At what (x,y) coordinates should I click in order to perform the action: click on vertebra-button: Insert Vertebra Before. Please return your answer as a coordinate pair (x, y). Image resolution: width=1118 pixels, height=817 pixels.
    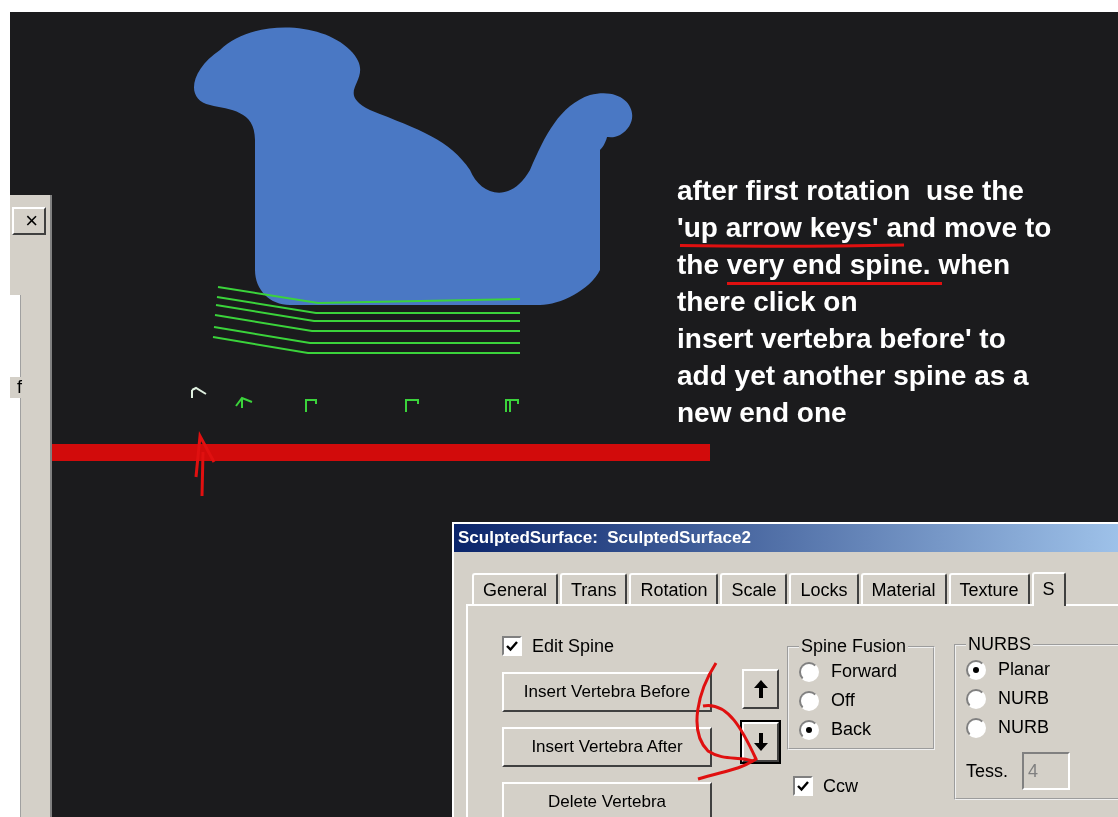
    Looking at the image, I should click on (607, 692).